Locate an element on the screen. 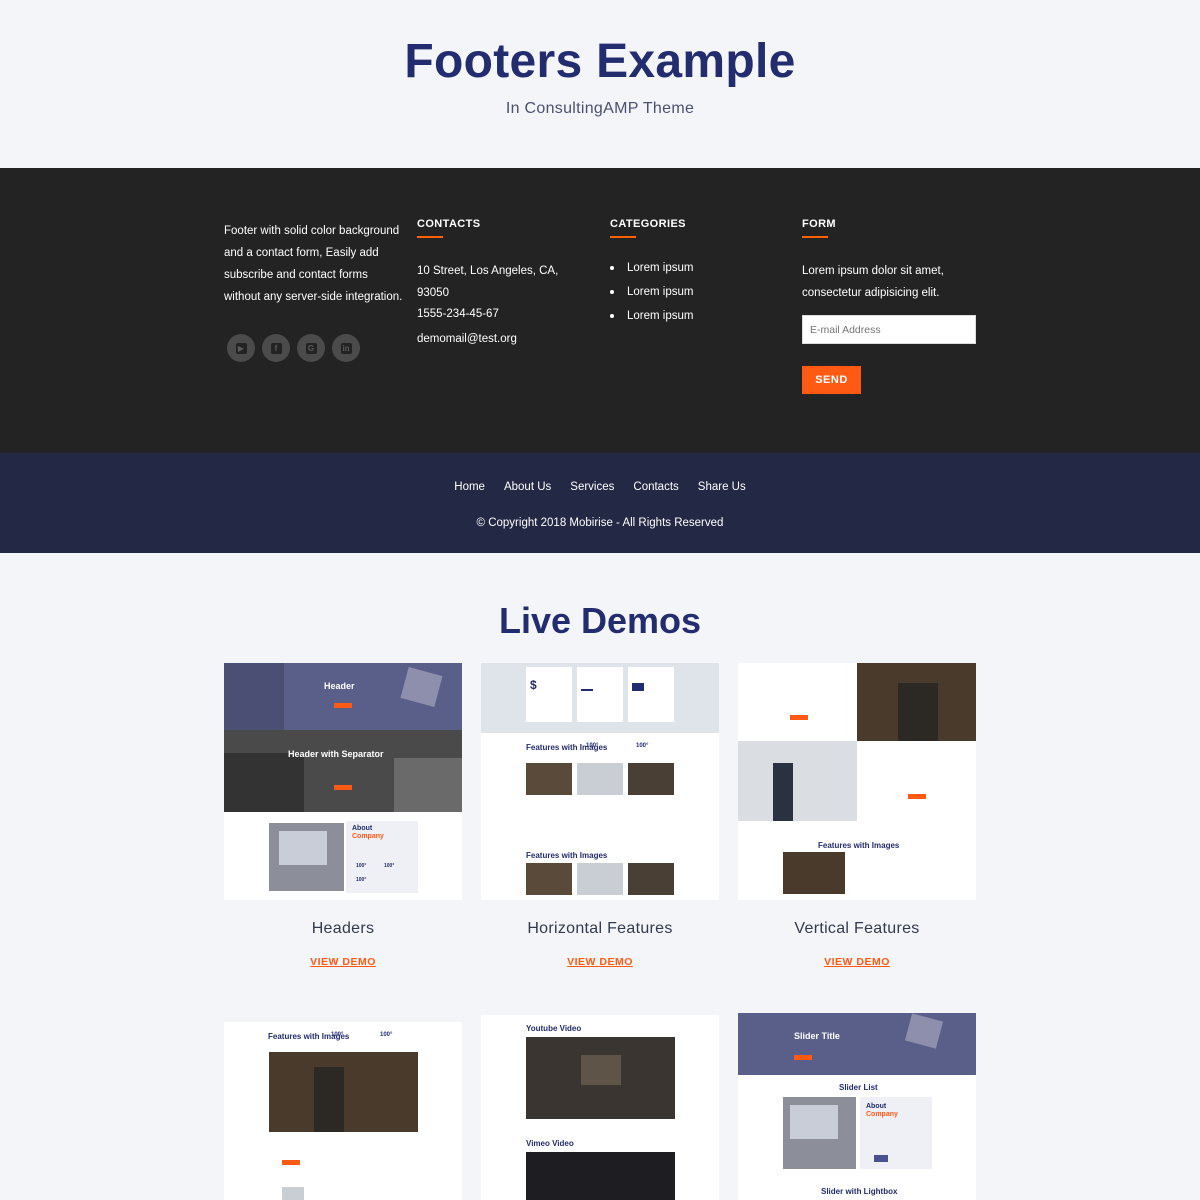 This screenshot has width=1200, height=1200. google-plus-icon: G is located at coordinates (311, 348).